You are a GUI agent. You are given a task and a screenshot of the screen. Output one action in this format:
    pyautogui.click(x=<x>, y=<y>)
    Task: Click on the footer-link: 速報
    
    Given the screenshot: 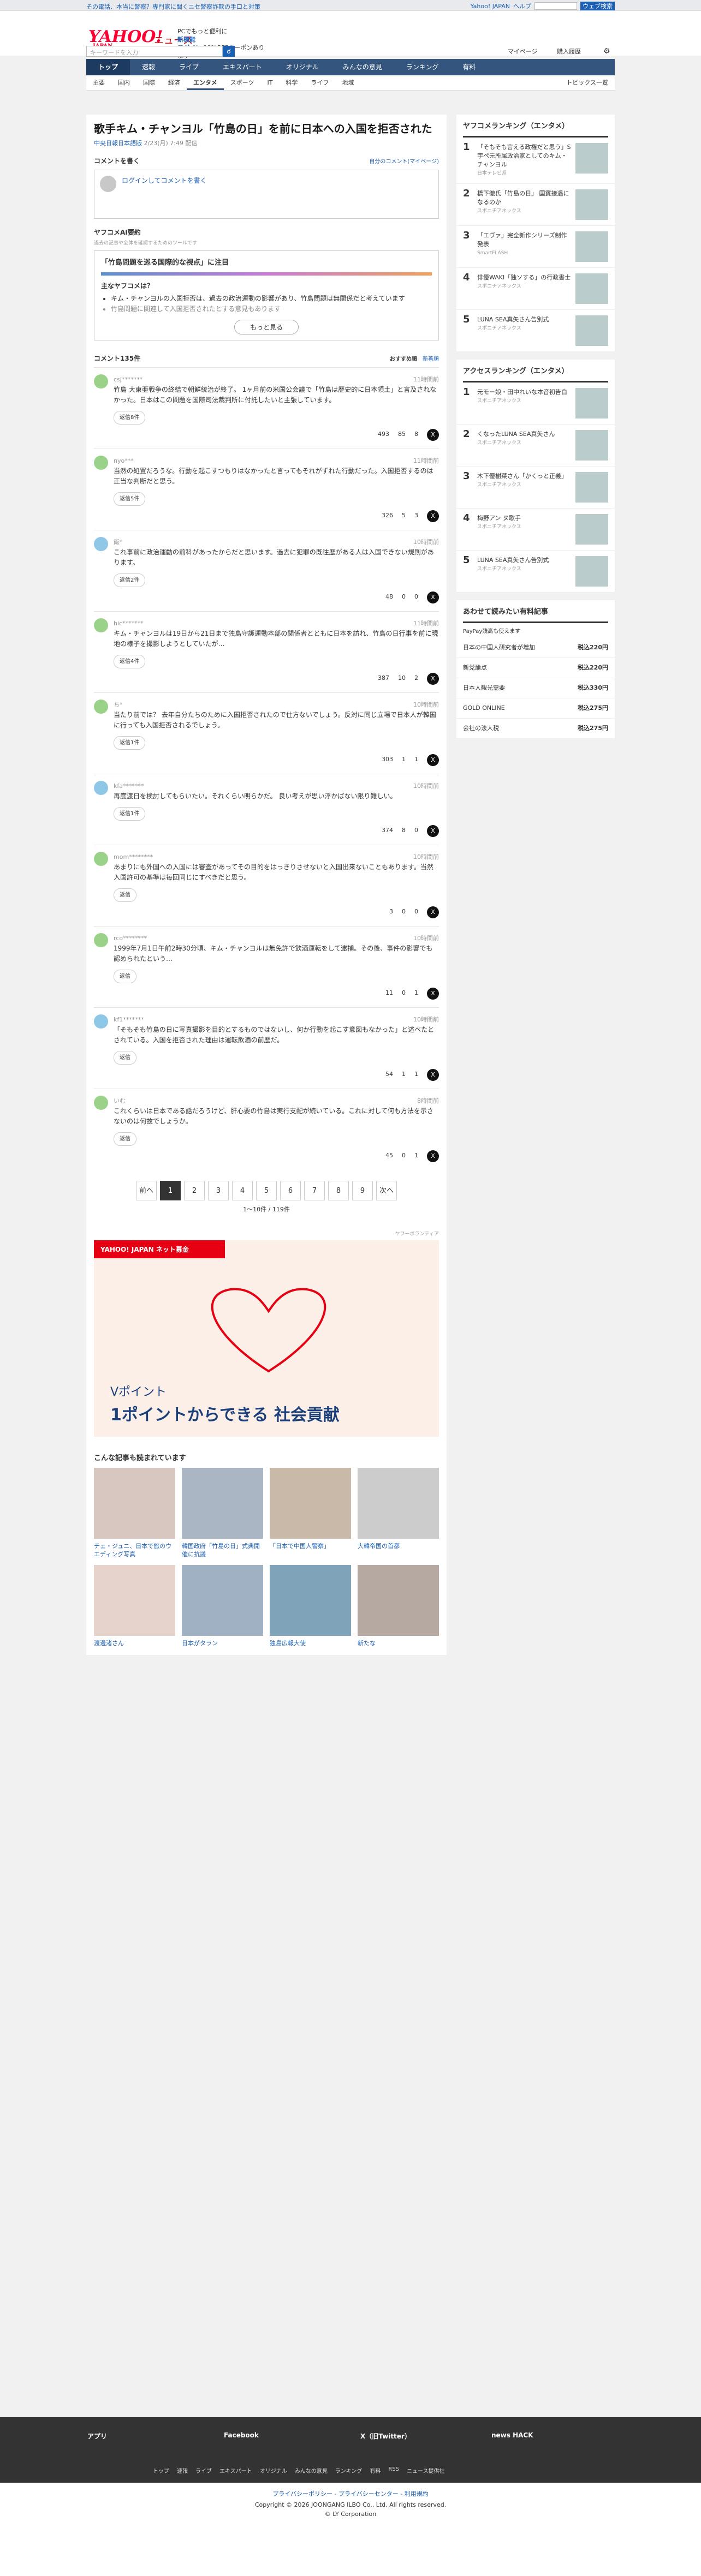 What is the action you would take?
    pyautogui.click(x=182, y=2470)
    